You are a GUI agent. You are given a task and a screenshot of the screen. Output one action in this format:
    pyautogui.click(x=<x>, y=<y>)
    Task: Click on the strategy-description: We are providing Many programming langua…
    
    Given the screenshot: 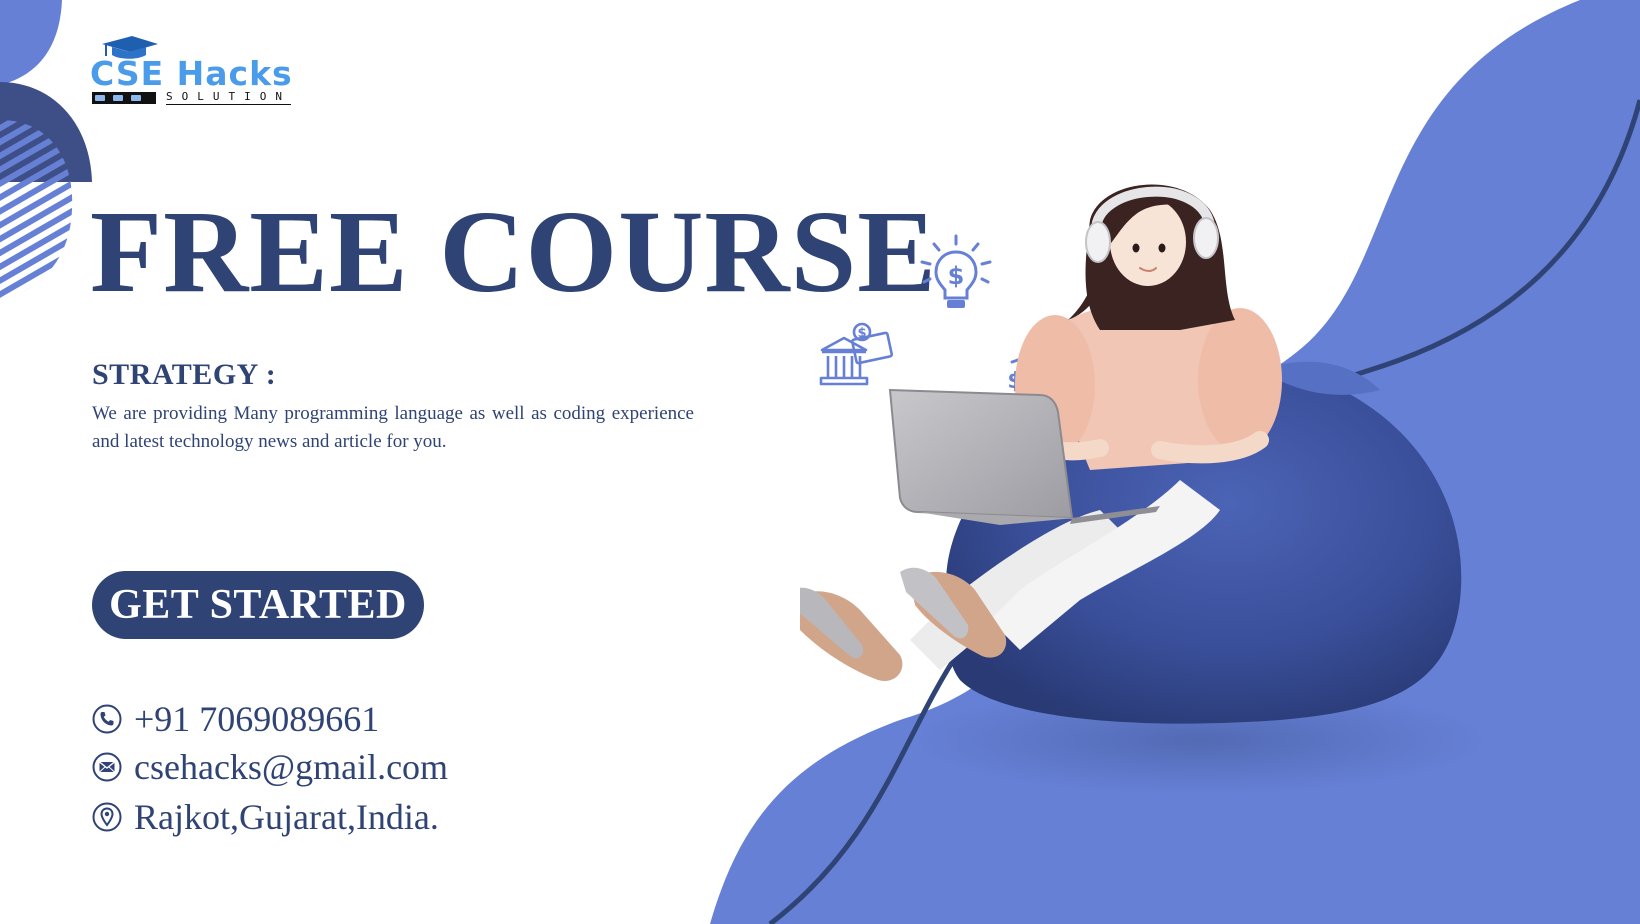 What is the action you would take?
    pyautogui.click(x=393, y=427)
    